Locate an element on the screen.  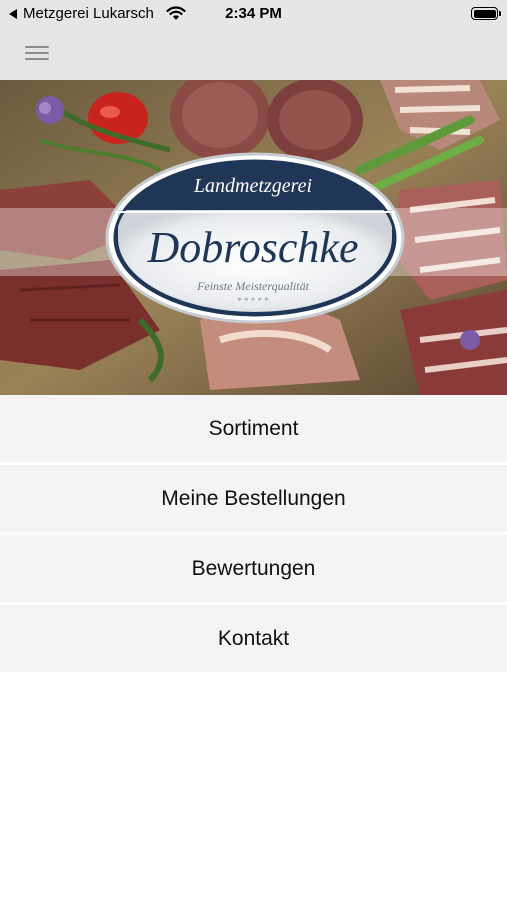
status-bar: Metzgerei Lukarsch 2:34 PM is located at coordinates (253, 14).